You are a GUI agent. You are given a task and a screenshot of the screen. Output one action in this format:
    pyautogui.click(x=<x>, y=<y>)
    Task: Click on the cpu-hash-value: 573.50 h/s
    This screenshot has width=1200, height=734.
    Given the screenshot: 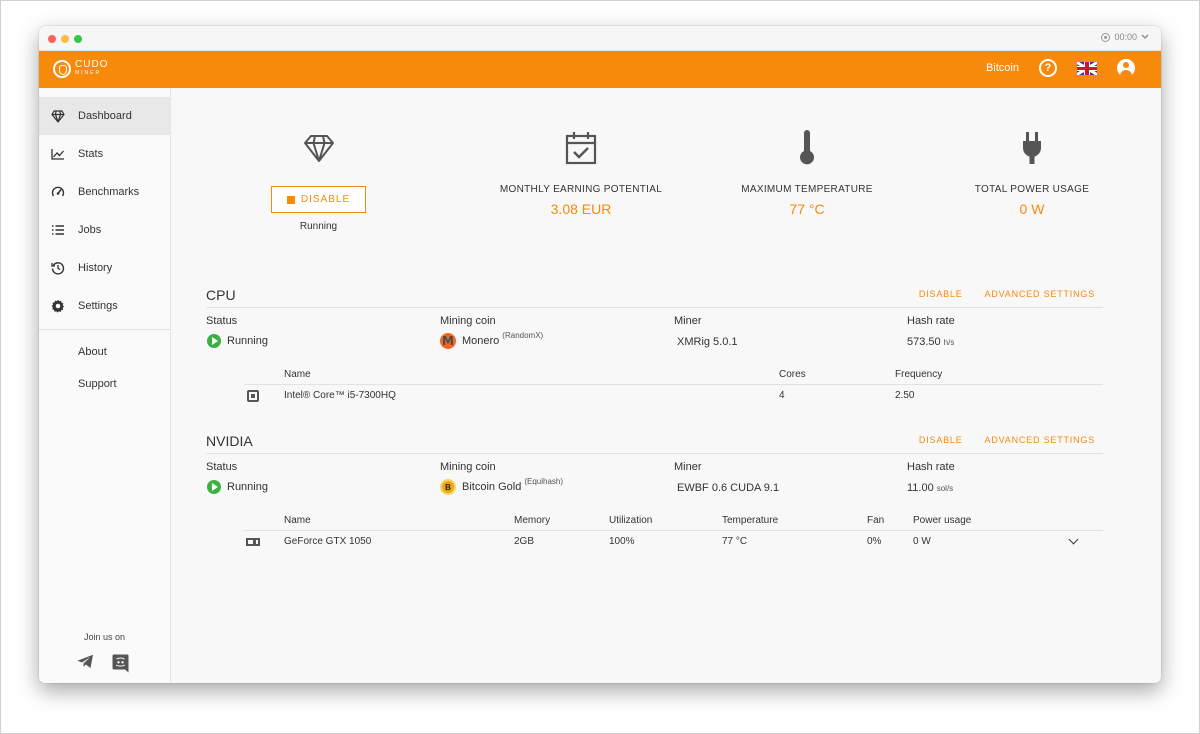 What is the action you would take?
    pyautogui.click(x=930, y=342)
    